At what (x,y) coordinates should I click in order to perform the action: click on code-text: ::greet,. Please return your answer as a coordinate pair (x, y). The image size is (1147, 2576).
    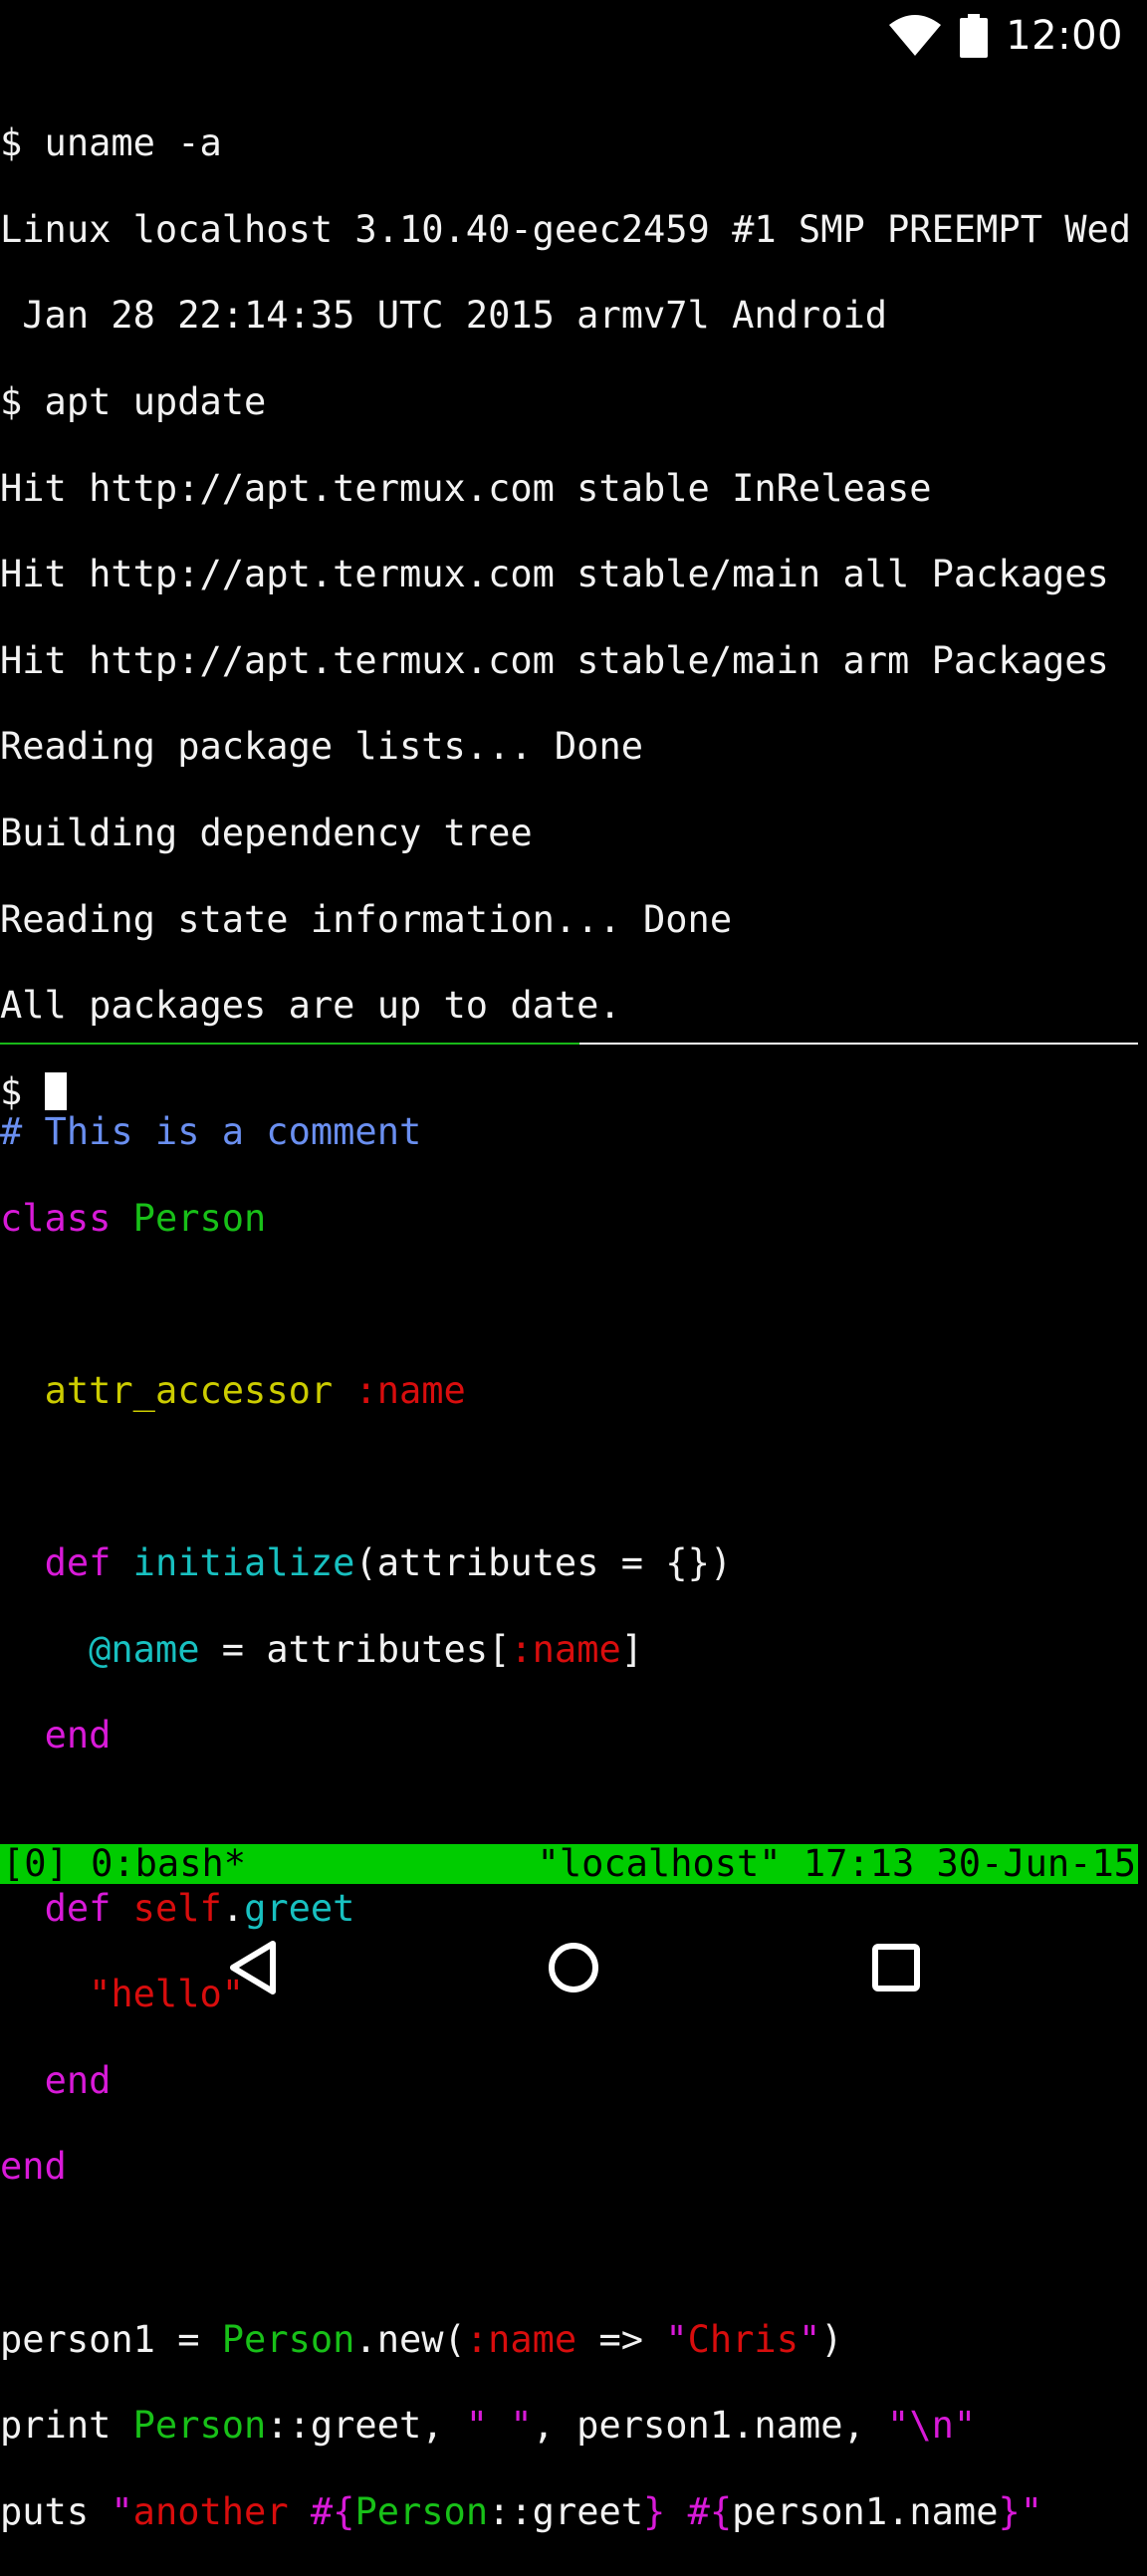
    Looking at the image, I should click on (366, 2426).